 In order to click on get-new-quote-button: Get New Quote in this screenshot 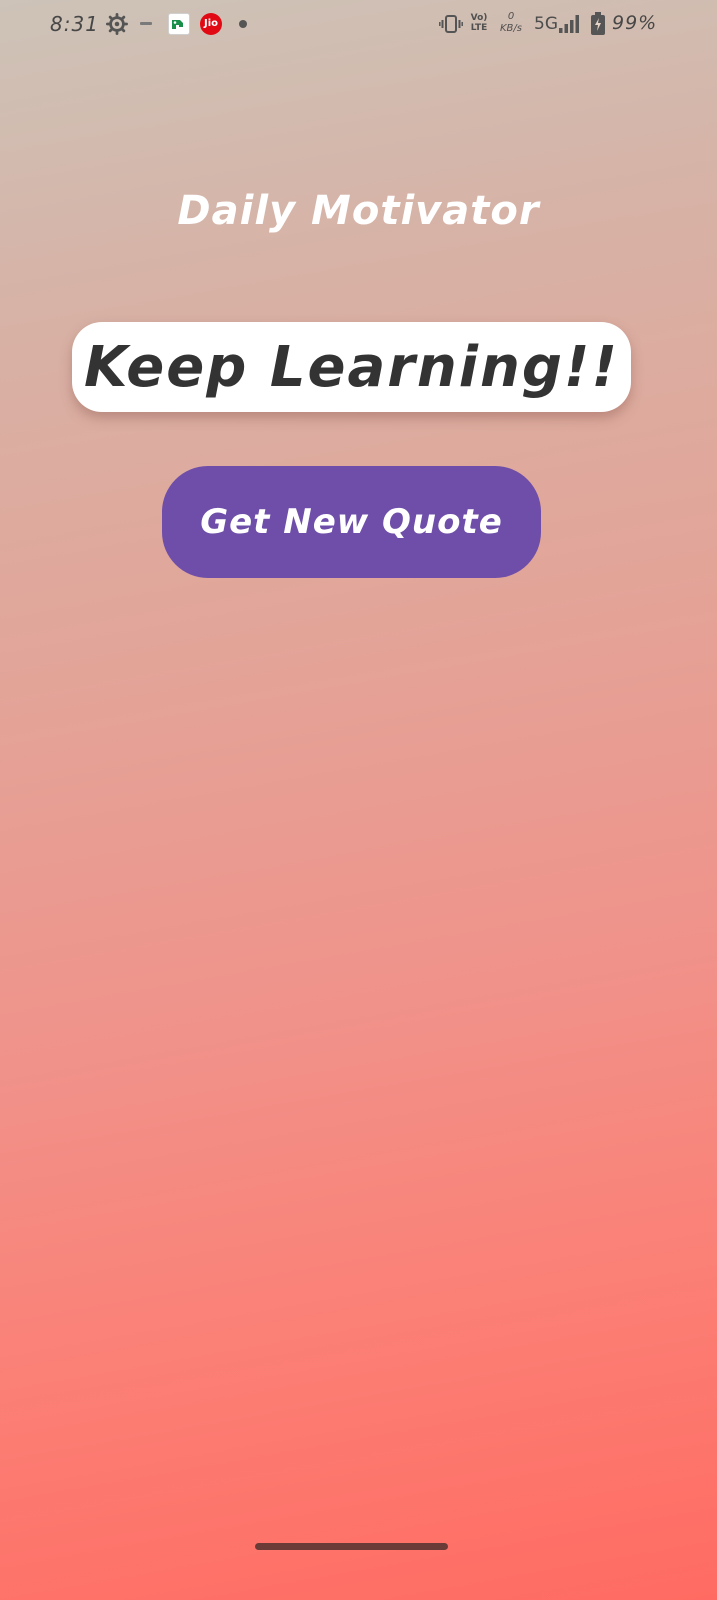, I will do `click(351, 522)`.